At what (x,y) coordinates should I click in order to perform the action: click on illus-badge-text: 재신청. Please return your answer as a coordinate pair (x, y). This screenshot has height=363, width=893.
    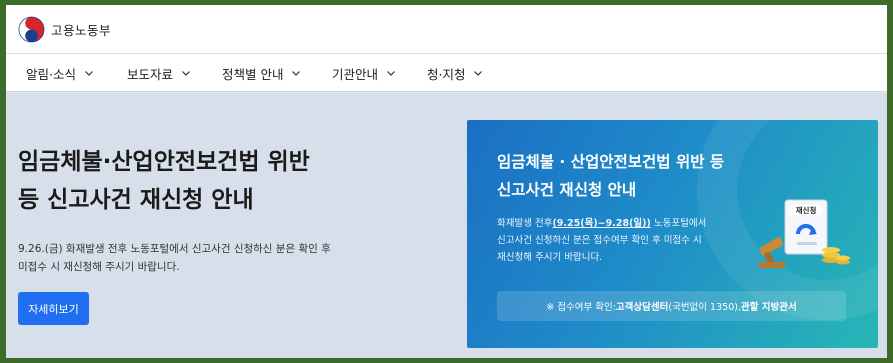
    Looking at the image, I should click on (806, 210).